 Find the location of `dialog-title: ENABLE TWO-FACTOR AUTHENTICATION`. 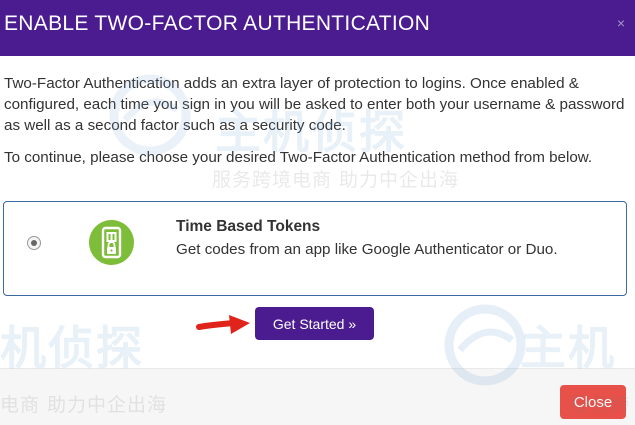

dialog-title: ENABLE TWO-FACTOR AUTHENTICATION is located at coordinates (217, 23).